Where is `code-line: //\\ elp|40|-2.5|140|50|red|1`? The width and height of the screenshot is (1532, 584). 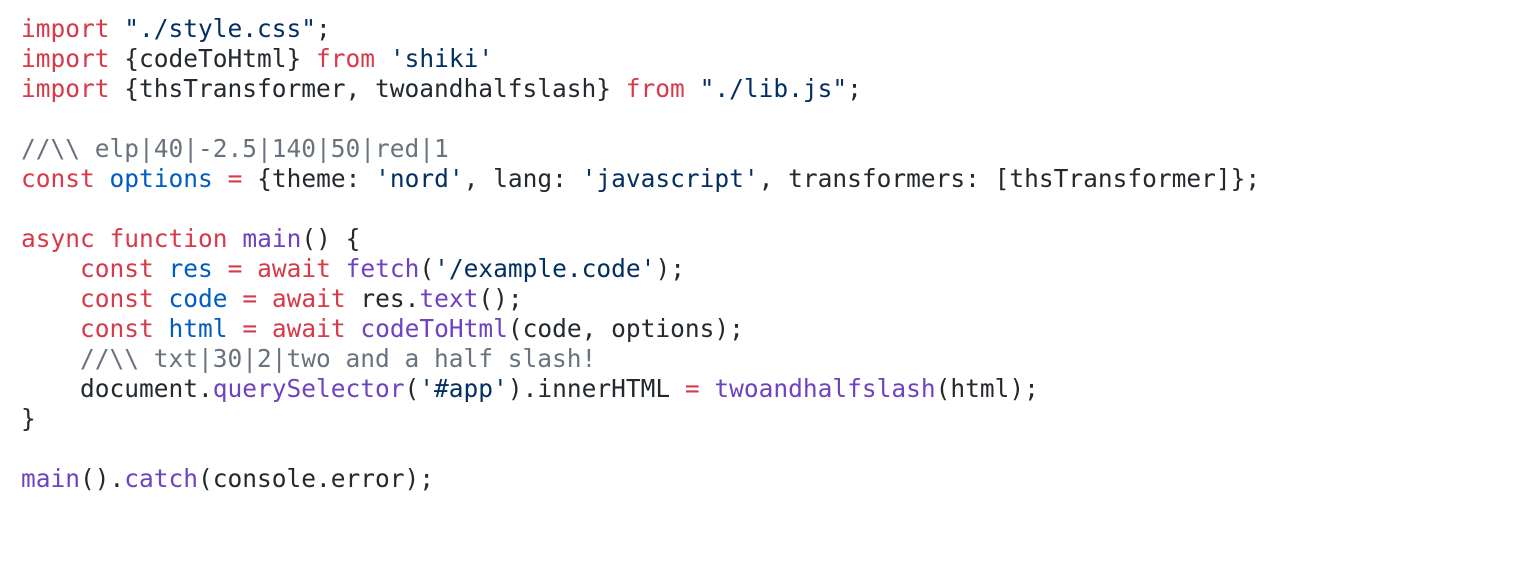 code-line: //\\ elp|40|-2.5|140|50|red|1 is located at coordinates (766, 149).